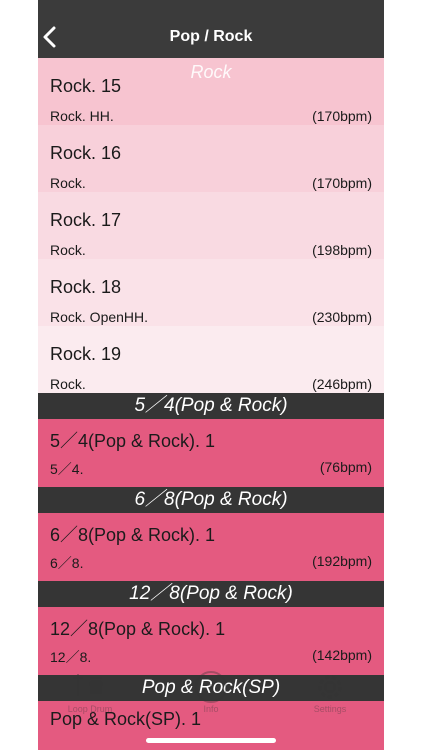 The image size is (422, 750). Describe the element at coordinates (67, 469) in the screenshot. I see `row-subtitle: 5／4.` at that location.